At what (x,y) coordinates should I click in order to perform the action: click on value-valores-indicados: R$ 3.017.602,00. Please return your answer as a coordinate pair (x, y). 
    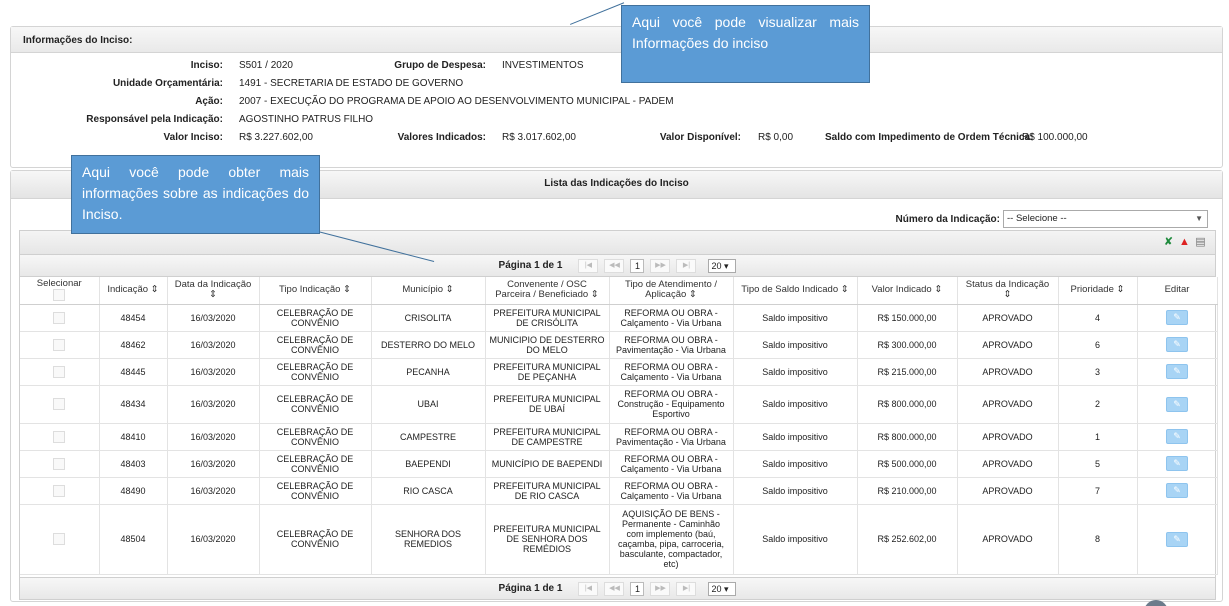
    Looking at the image, I should click on (539, 137).